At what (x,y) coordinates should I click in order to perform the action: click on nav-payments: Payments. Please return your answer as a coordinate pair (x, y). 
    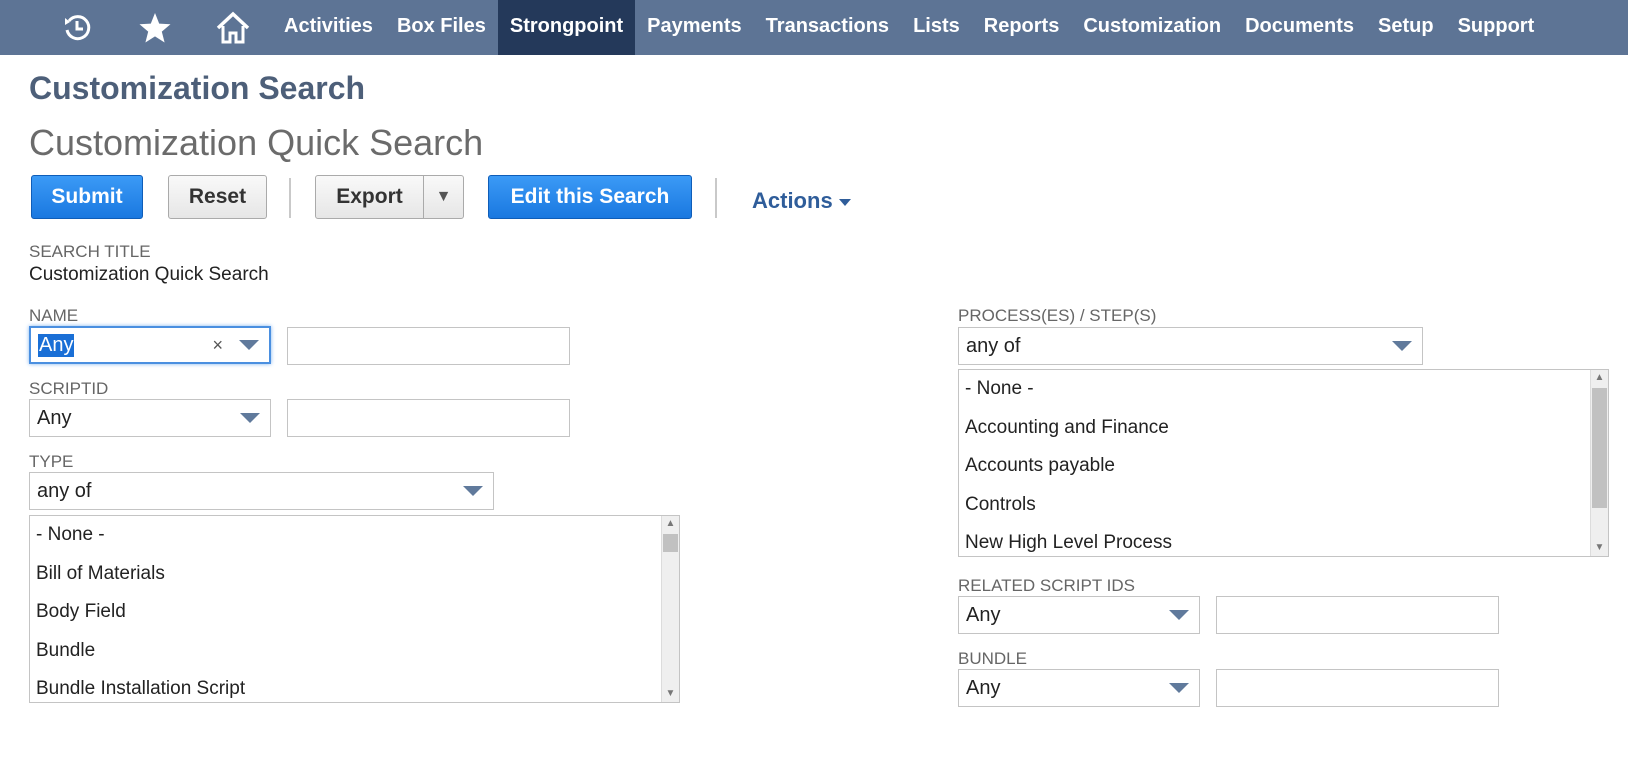
    Looking at the image, I should click on (694, 27).